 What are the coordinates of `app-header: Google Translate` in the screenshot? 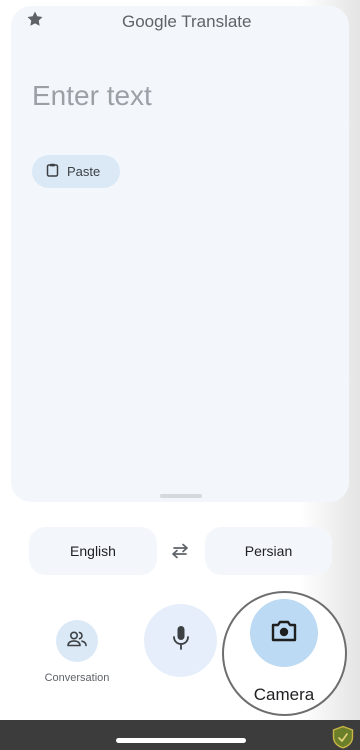 It's located at (180, 22).